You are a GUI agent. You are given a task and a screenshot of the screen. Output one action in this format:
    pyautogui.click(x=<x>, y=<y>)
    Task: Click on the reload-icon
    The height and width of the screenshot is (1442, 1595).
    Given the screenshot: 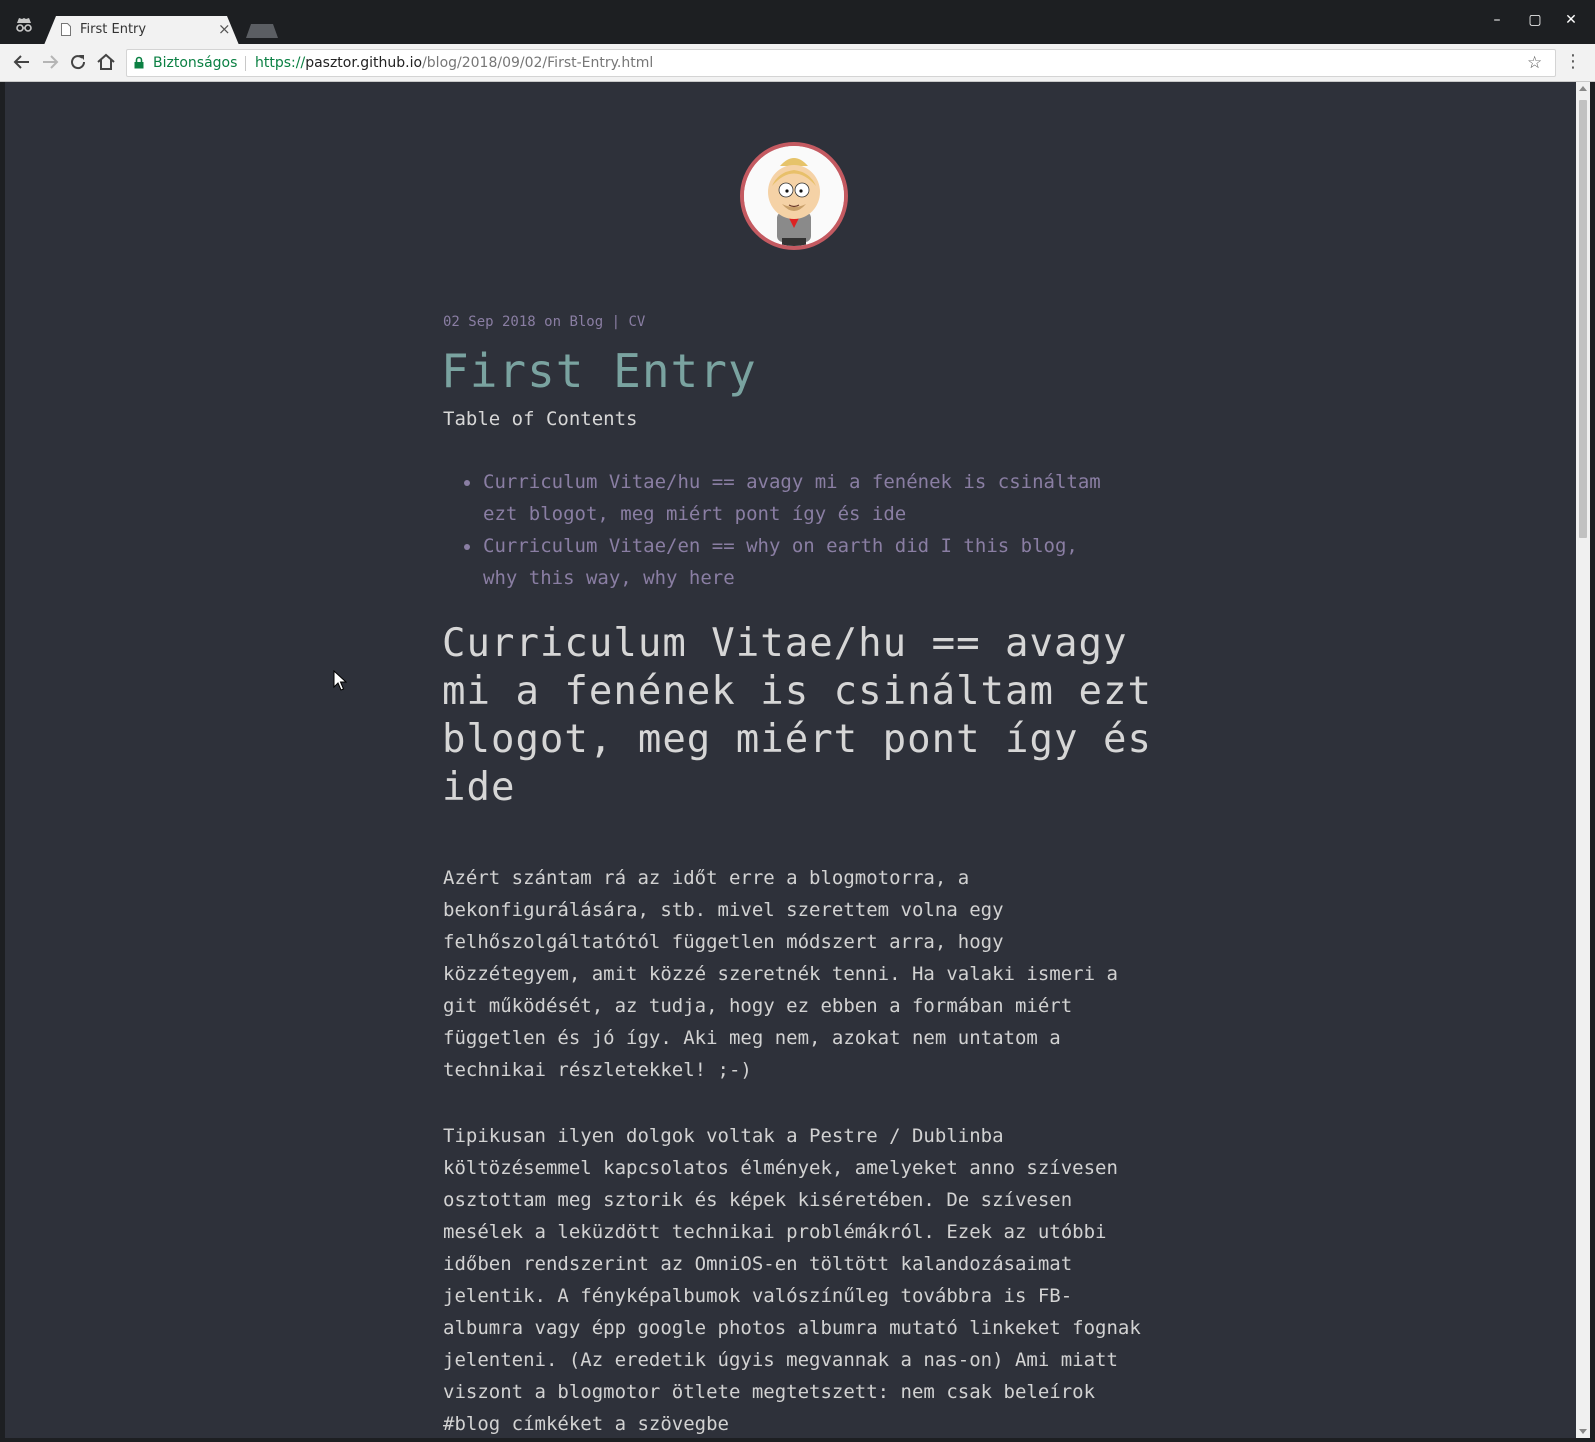 What is the action you would take?
    pyautogui.click(x=78, y=62)
    